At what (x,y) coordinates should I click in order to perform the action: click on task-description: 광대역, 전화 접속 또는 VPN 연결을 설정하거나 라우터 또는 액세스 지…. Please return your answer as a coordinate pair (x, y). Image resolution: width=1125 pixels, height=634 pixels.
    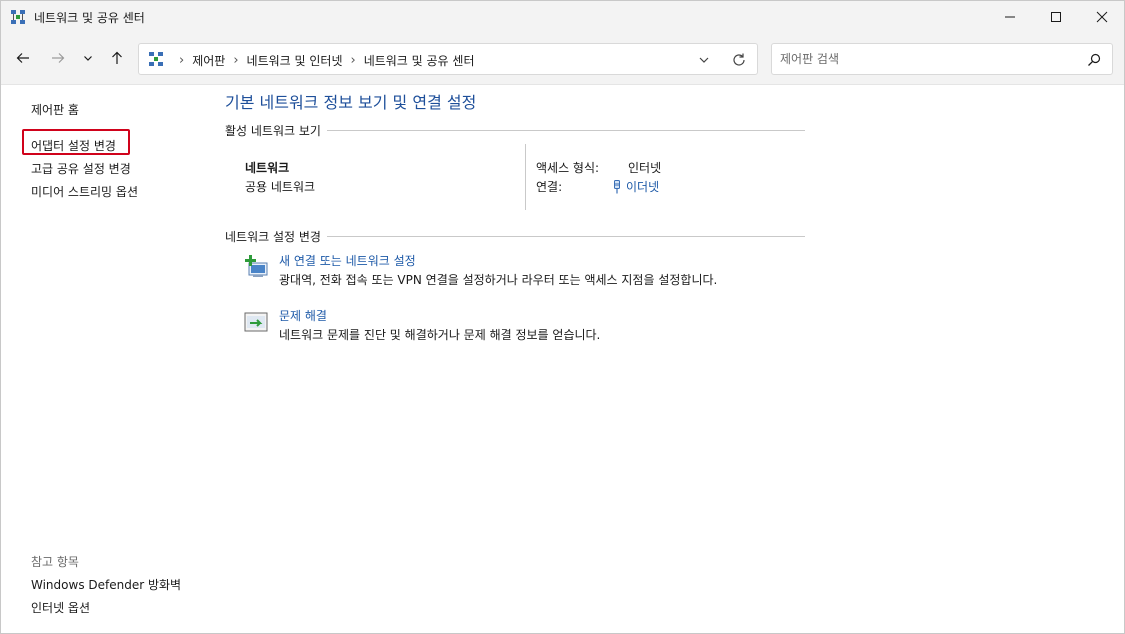
    Looking at the image, I should click on (498, 280).